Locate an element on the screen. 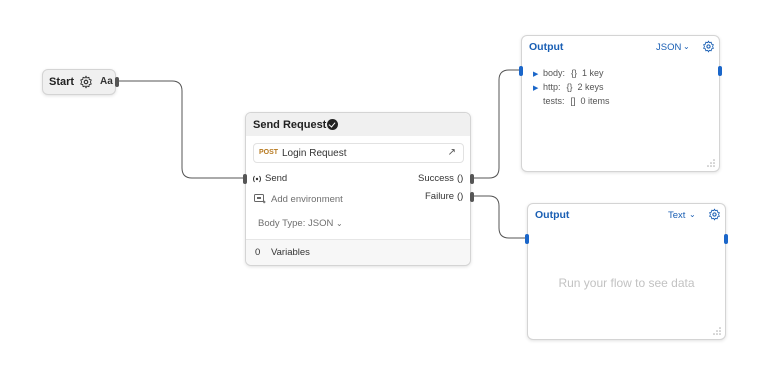 The height and width of the screenshot is (389, 778). method-badge: POST is located at coordinates (269, 152).